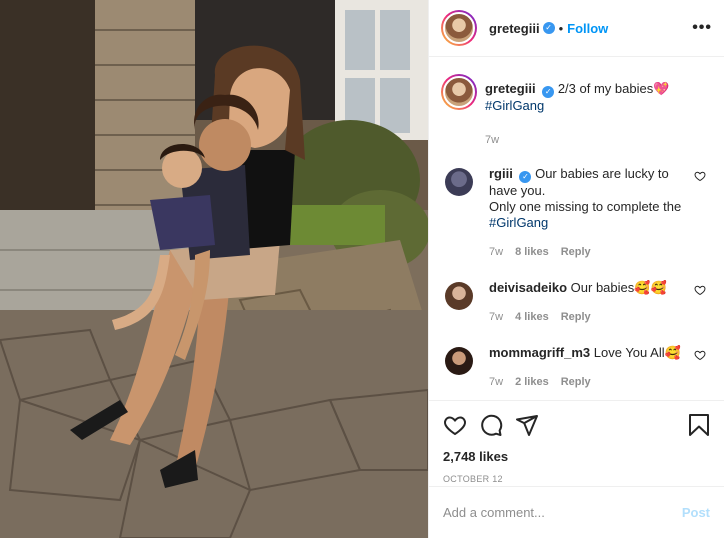 The width and height of the screenshot is (724, 538). I want to click on comment-likes: 4 likes, so click(532, 317).